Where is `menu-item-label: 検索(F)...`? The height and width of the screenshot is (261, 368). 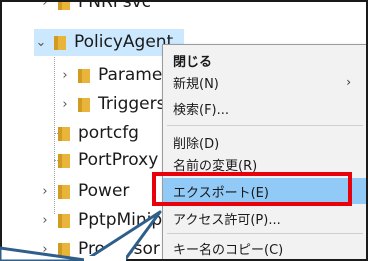
menu-item-label: 検索(F)... is located at coordinates (201, 110).